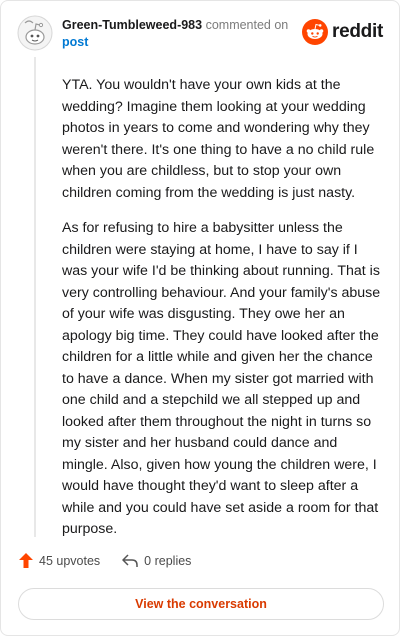 The image size is (400, 636). Describe the element at coordinates (247, 25) in the screenshot. I see `commented-on-text: commented on` at that location.